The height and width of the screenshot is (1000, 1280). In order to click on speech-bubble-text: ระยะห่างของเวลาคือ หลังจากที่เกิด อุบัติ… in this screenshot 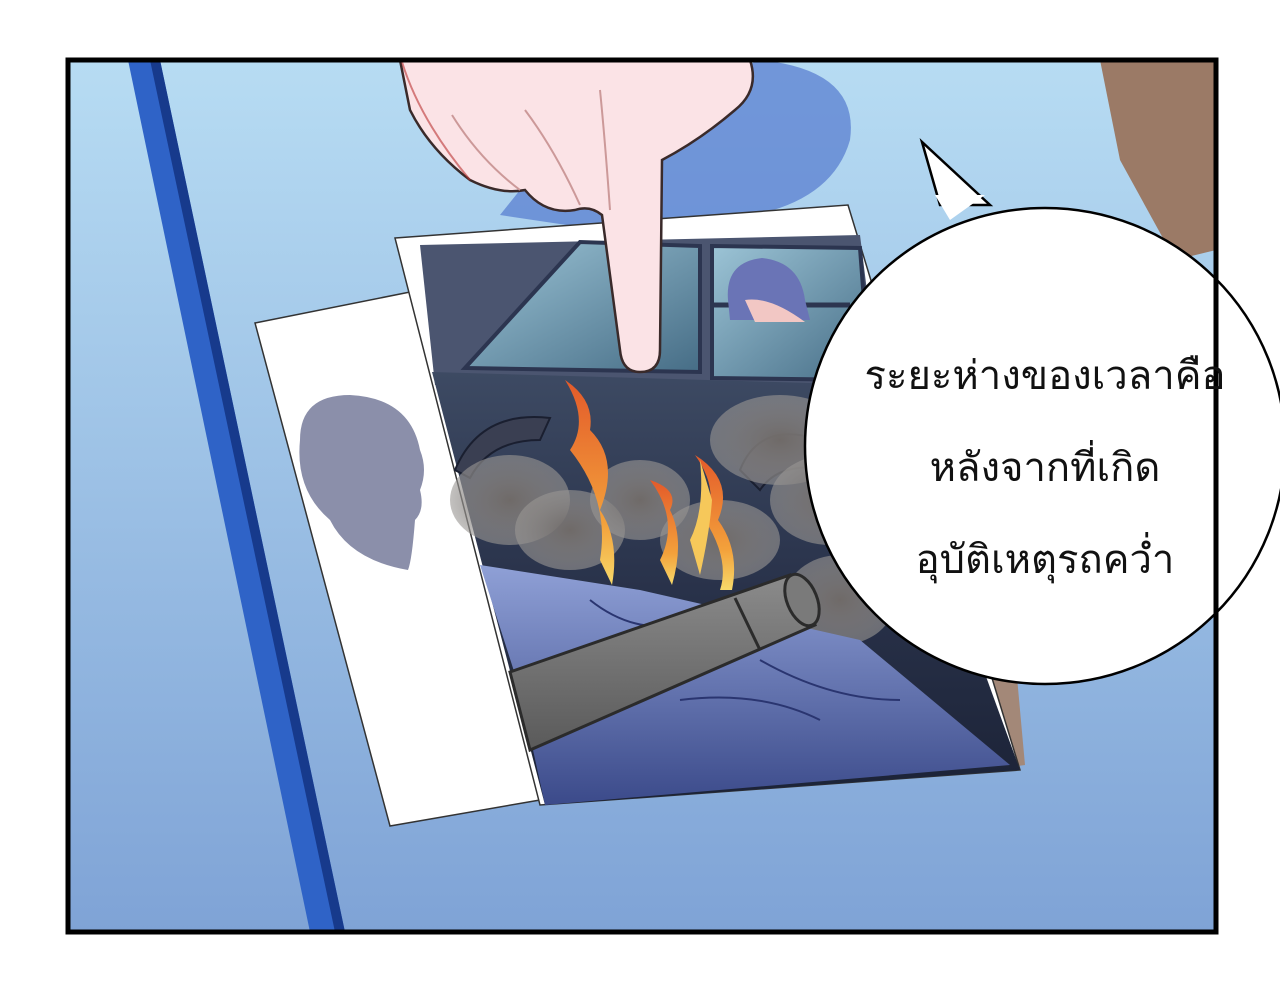, I will do `click(1045, 468)`.